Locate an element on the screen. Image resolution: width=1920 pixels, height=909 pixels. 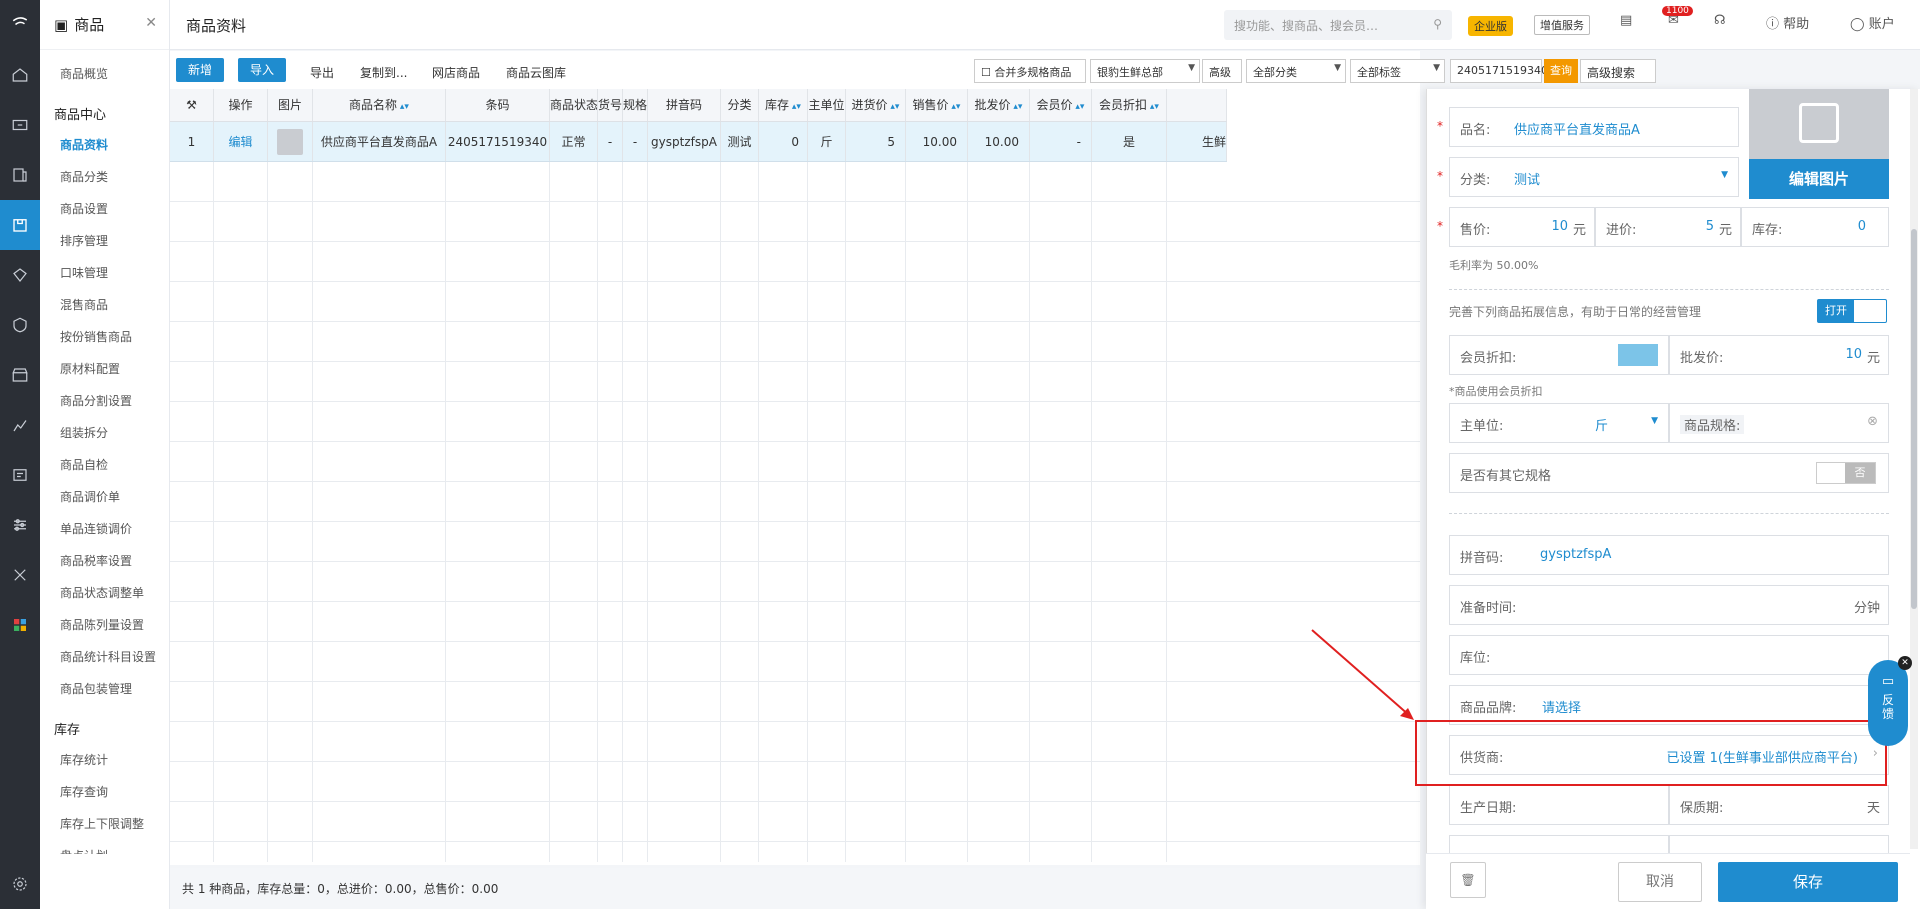
app-logo is located at coordinates (20, 23).